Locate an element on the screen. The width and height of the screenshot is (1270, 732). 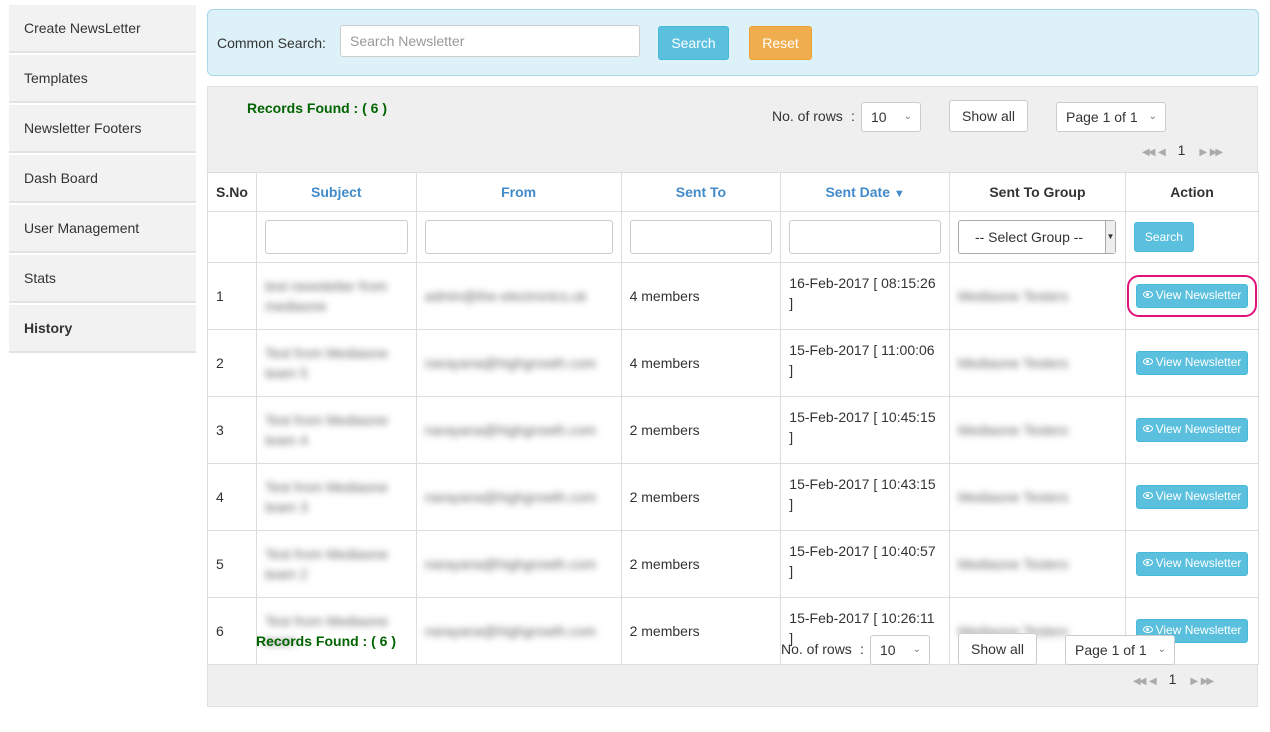
subject-filter-input is located at coordinates (336, 237).